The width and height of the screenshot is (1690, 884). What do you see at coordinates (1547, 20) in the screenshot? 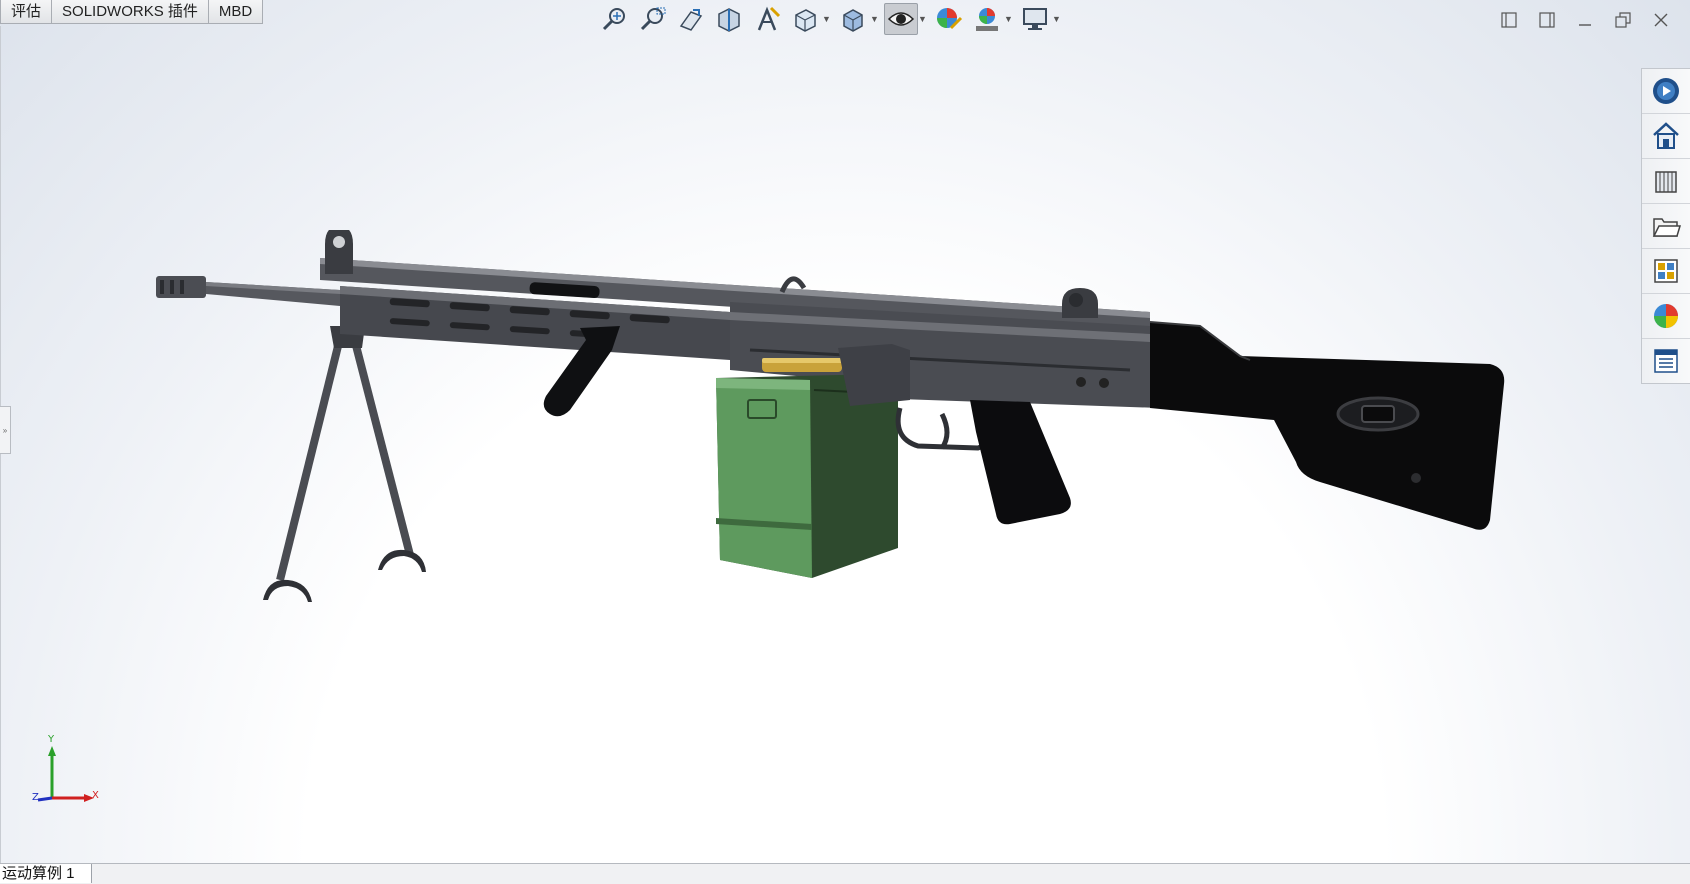
I see `tile-right-icon` at bounding box center [1547, 20].